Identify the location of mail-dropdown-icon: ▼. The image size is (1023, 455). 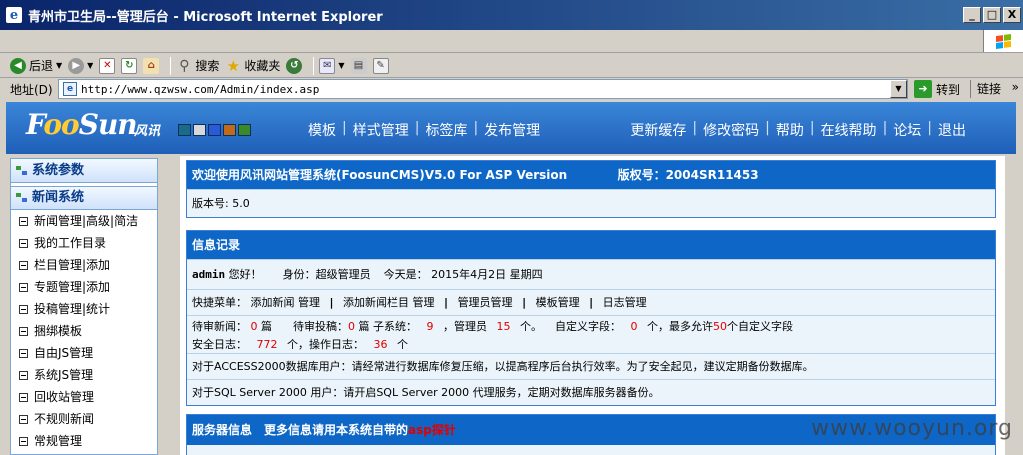
(341, 65).